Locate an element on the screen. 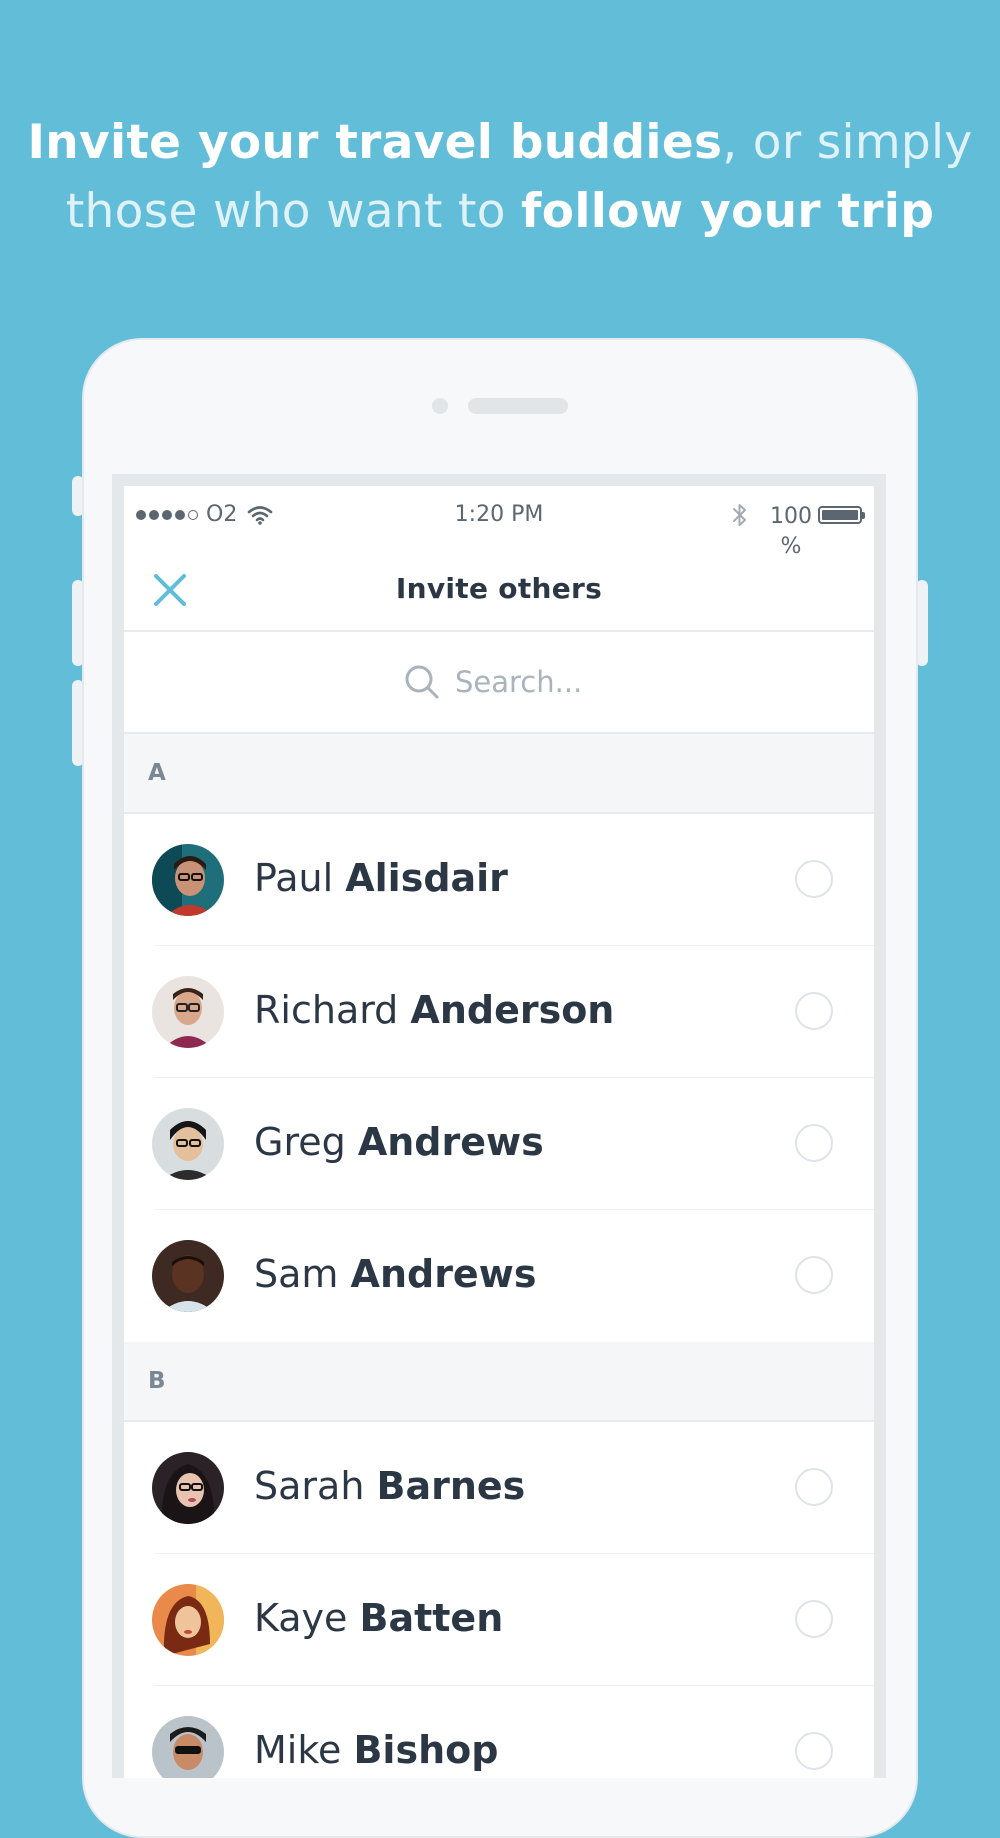 Image resolution: width=1000 pixels, height=1838 pixels. headline-bold-1: Invite your travel buddies is located at coordinates (375, 142).